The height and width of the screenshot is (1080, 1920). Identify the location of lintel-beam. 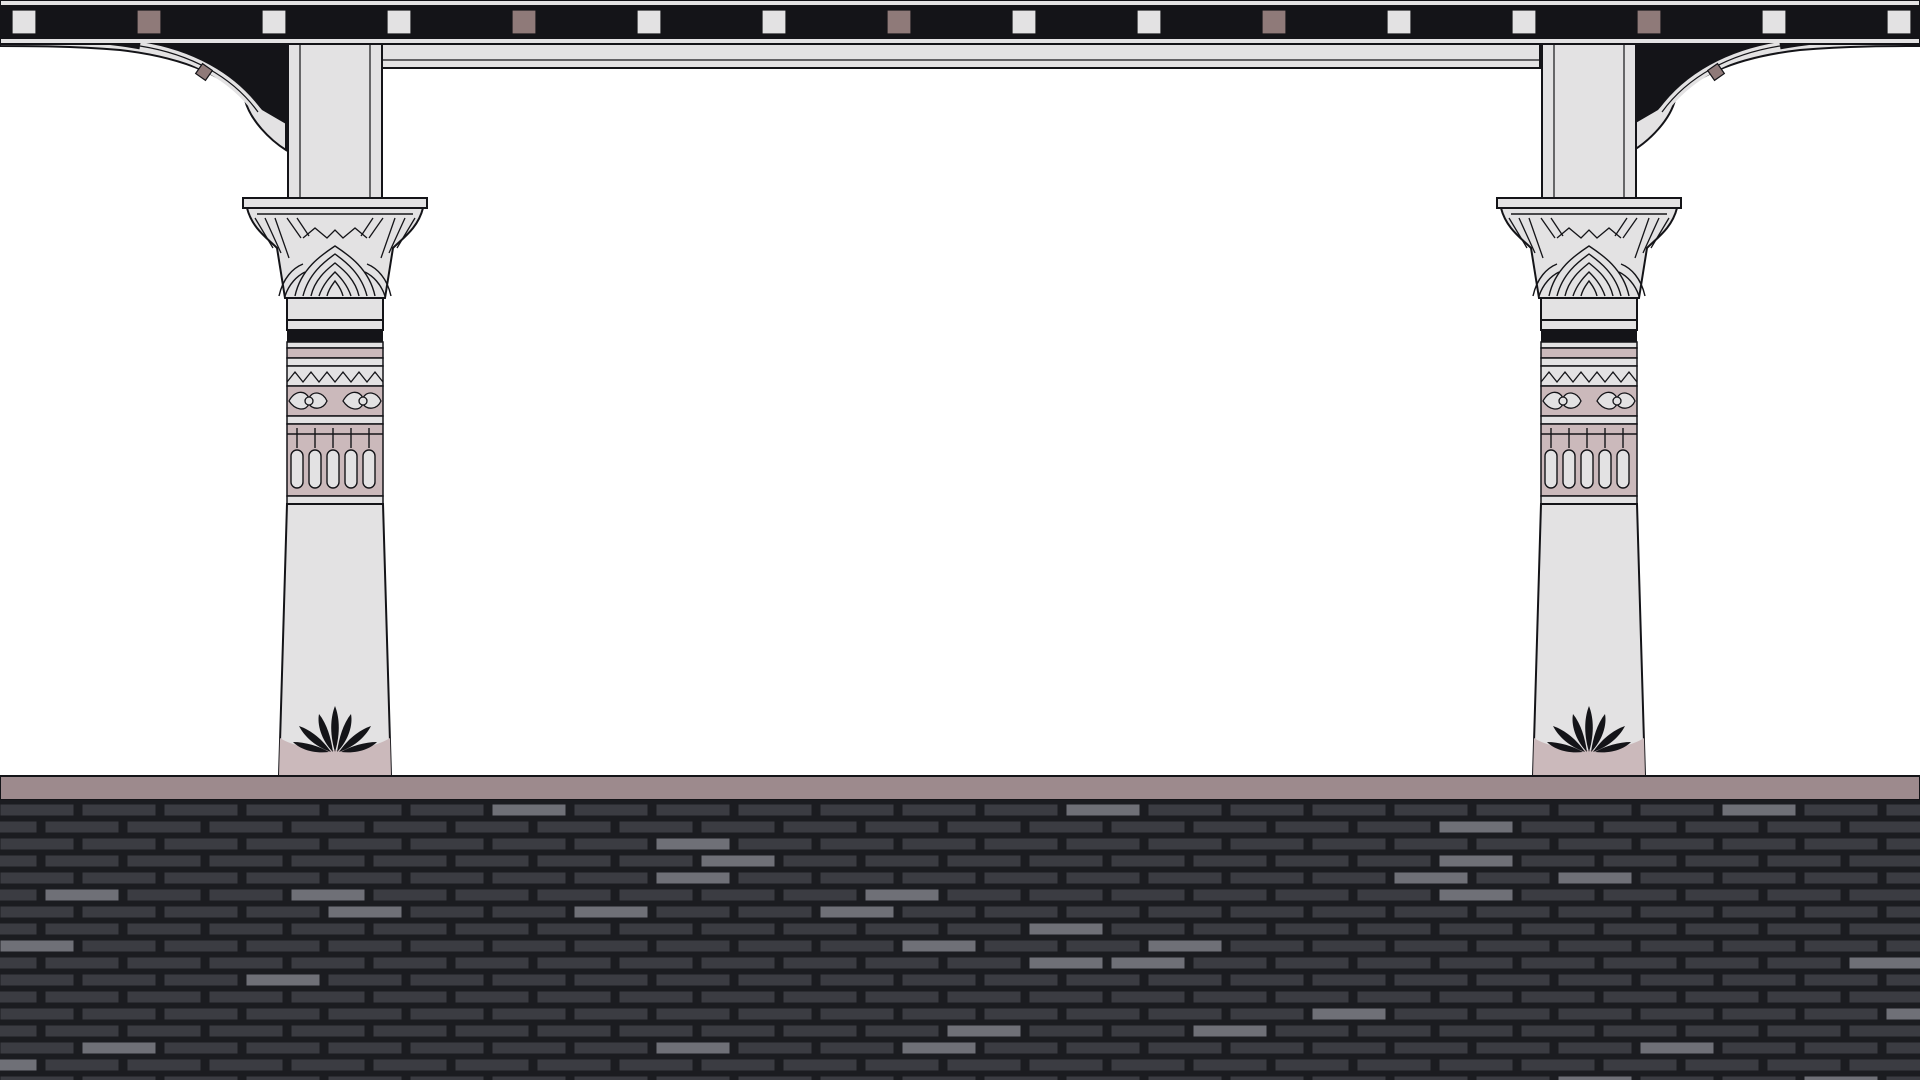
(960, 56).